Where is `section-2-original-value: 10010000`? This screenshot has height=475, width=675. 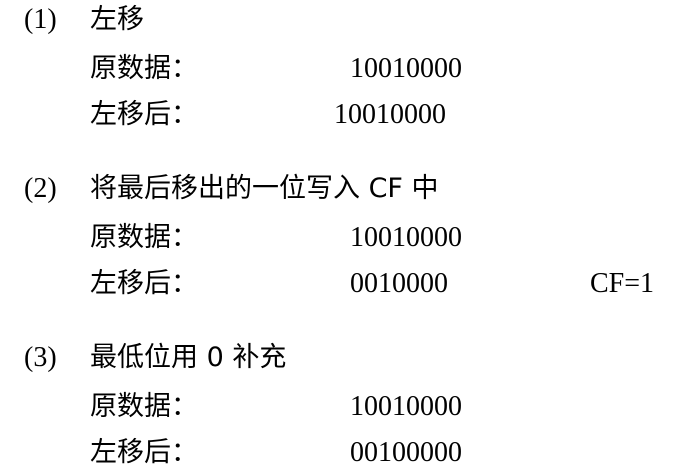
section-2-original-value: 10010000 is located at coordinates (406, 237).